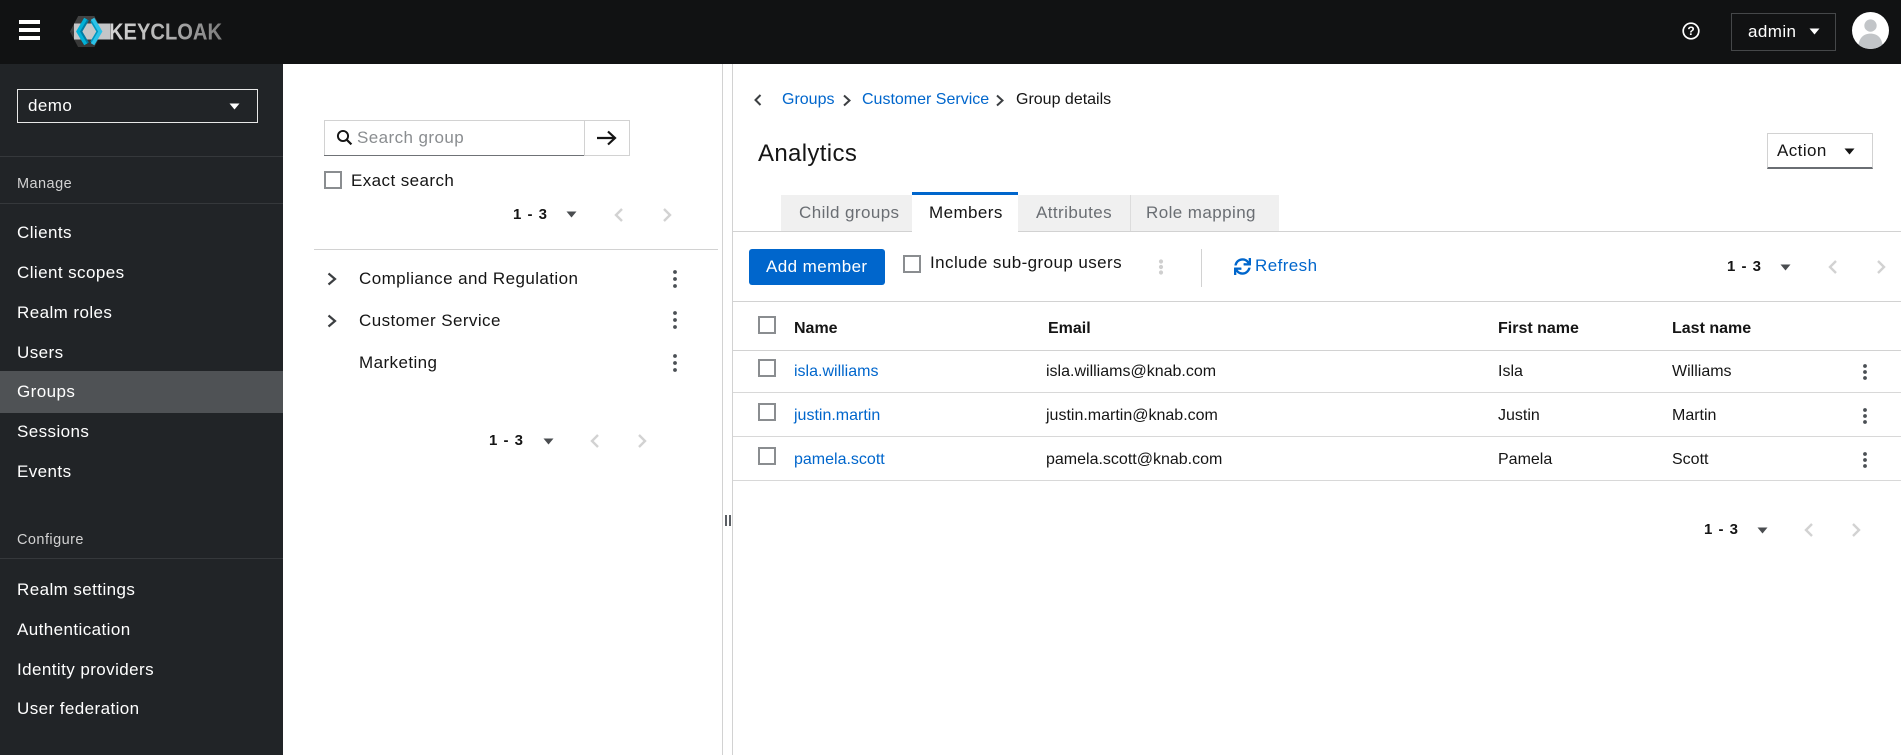  I want to click on svg-text: KEYCLOAK, so click(165, 32).